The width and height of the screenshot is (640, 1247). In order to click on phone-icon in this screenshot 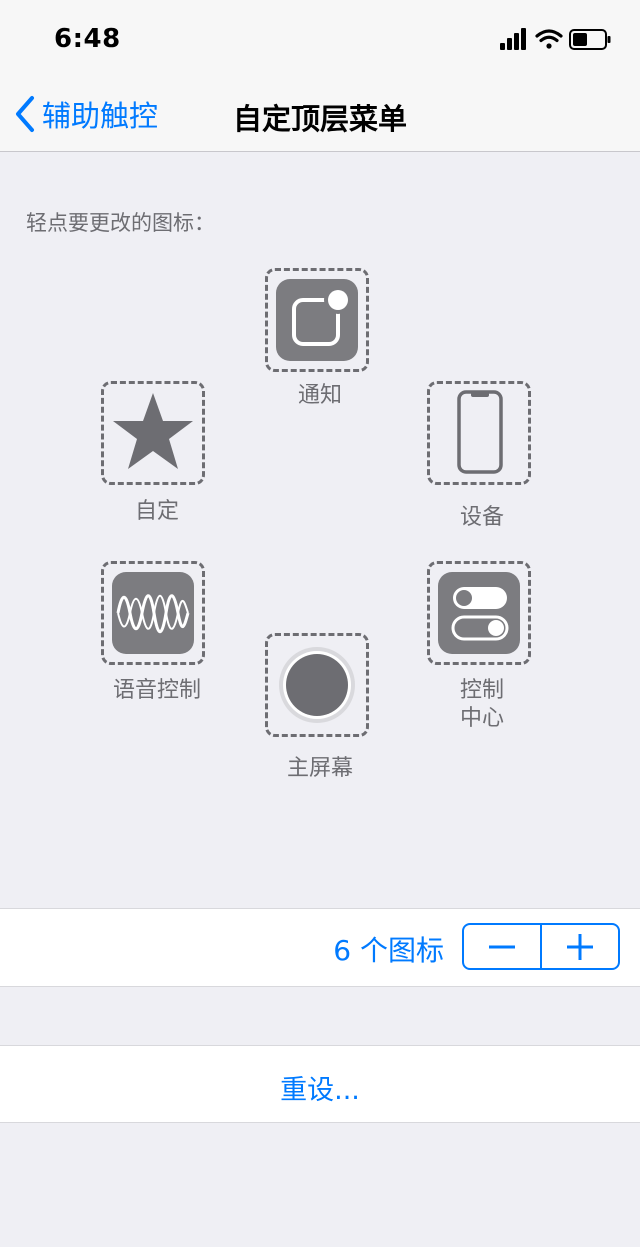, I will do `click(480, 432)`.